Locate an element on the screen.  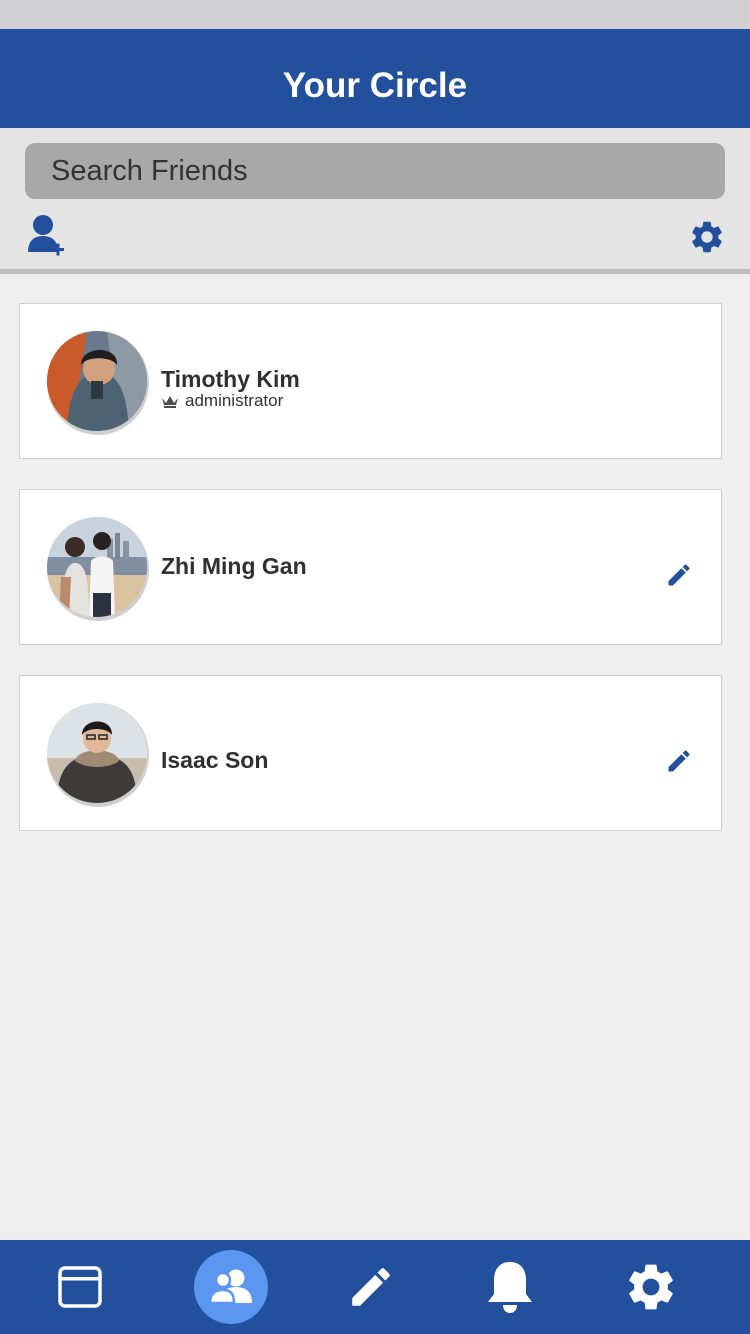
bottom-nav is located at coordinates (375, 1287).